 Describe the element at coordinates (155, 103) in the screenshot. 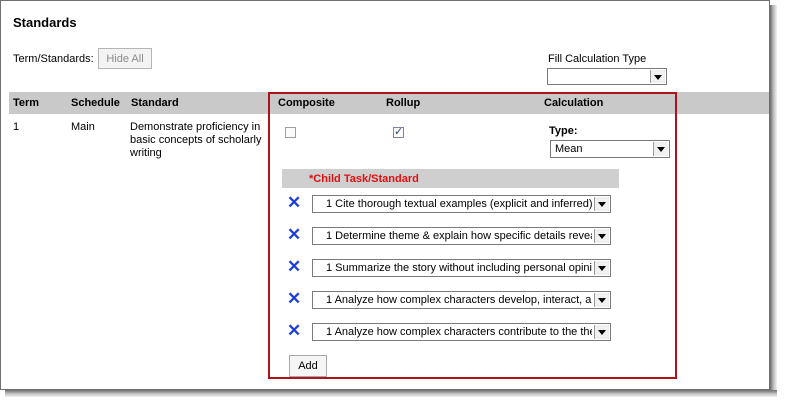

I see `column-header-standard: Standard` at that location.